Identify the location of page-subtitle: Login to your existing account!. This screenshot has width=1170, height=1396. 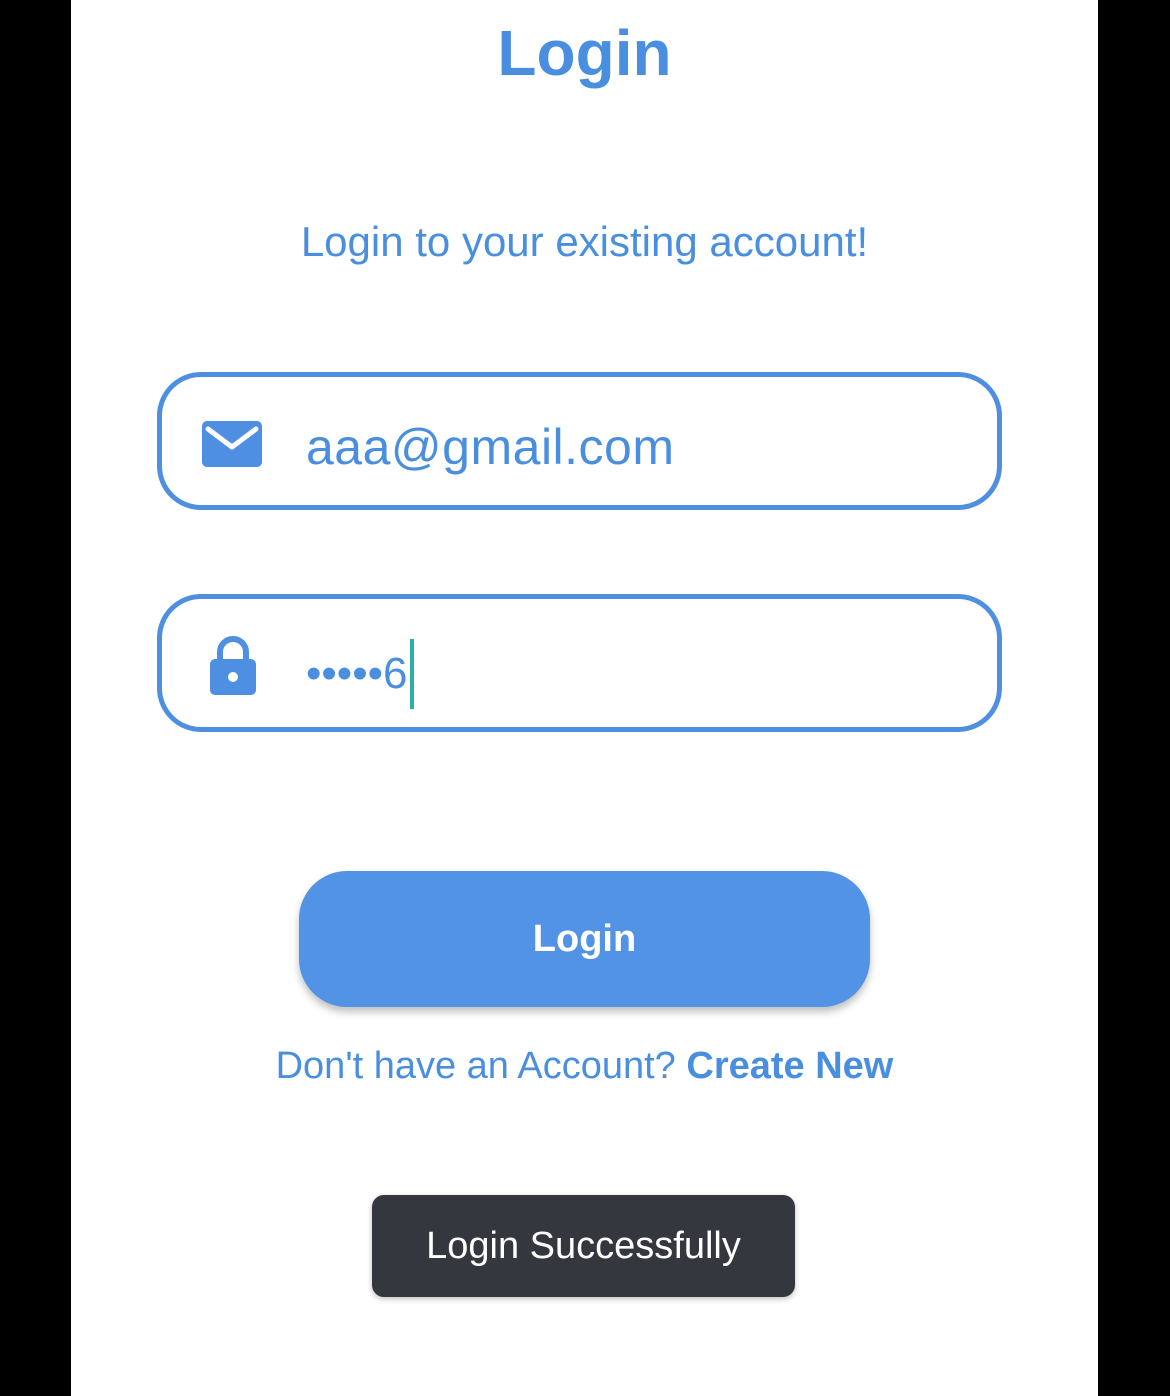
(584, 241).